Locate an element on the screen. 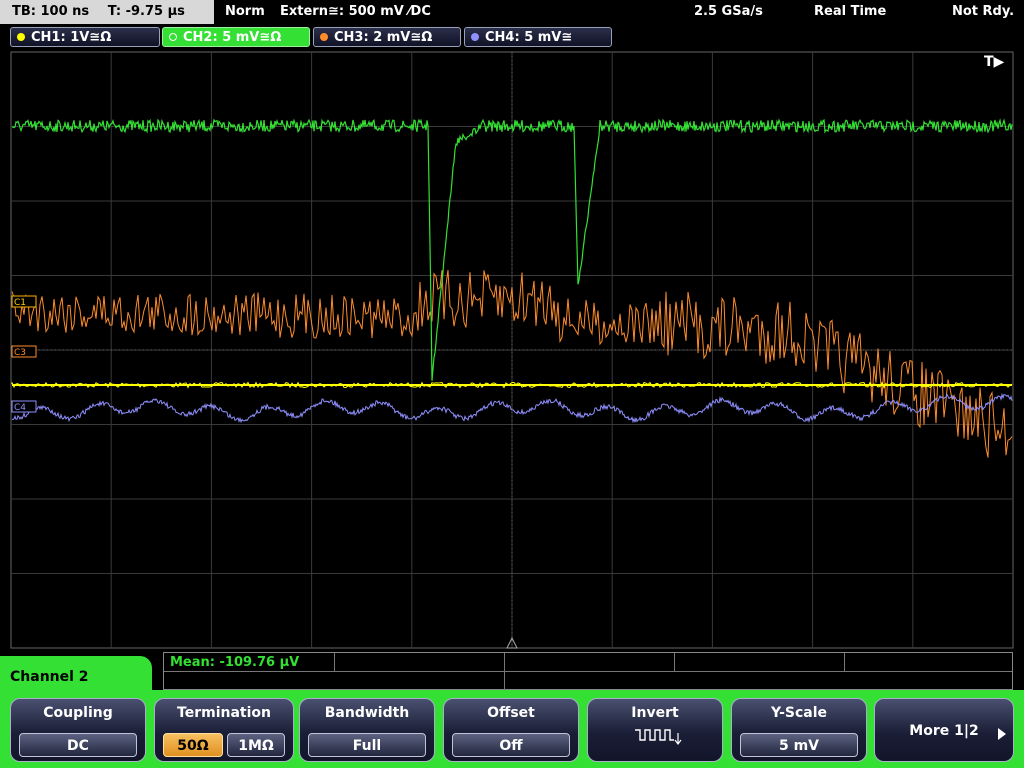 The width and height of the screenshot is (1024, 768). trigger-mode: Norm is located at coordinates (245, 12).